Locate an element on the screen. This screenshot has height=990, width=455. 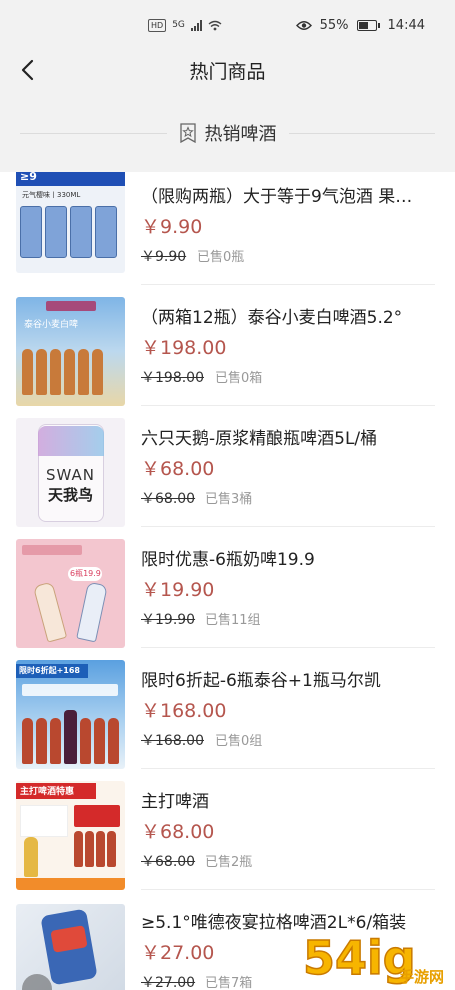
signal-icon is located at coordinates (196, 25).